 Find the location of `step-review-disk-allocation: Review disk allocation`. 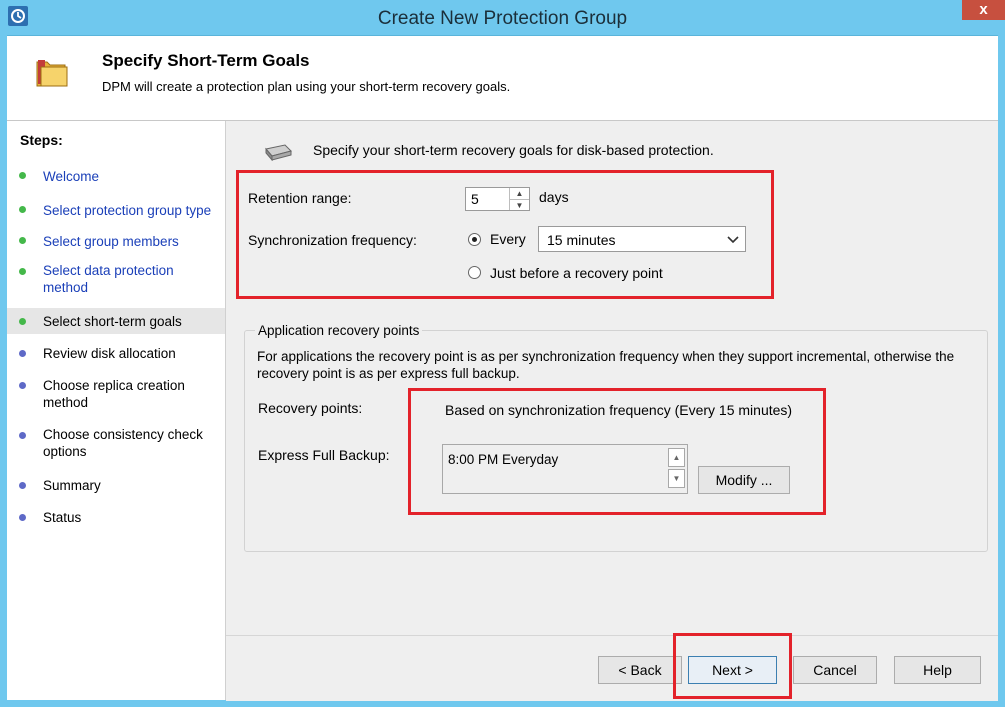

step-review-disk-allocation: Review disk allocation is located at coordinates (116, 354).